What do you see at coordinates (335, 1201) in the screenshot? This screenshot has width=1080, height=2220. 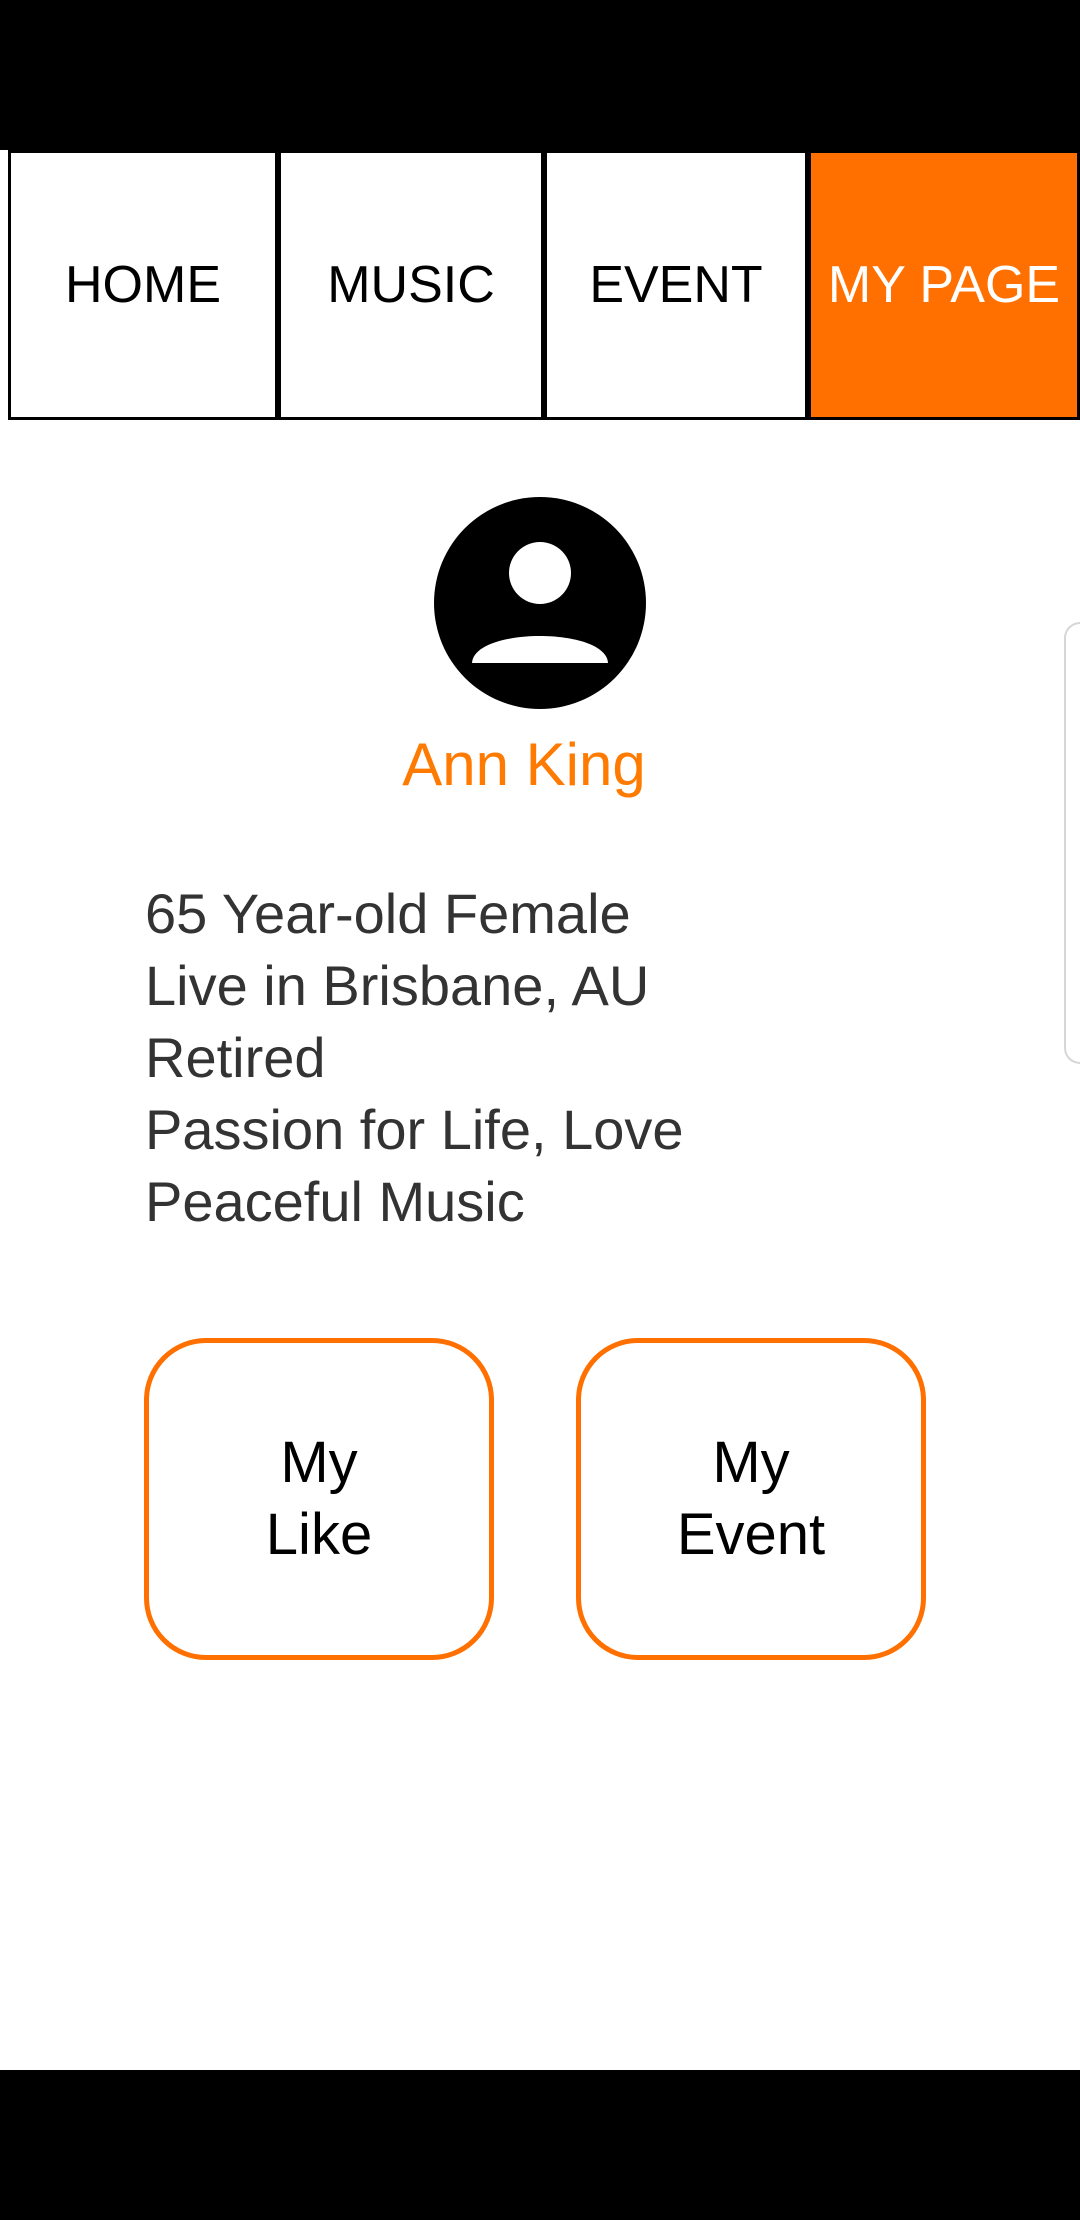 I see `bio-line: Peaceful Music` at bounding box center [335, 1201].